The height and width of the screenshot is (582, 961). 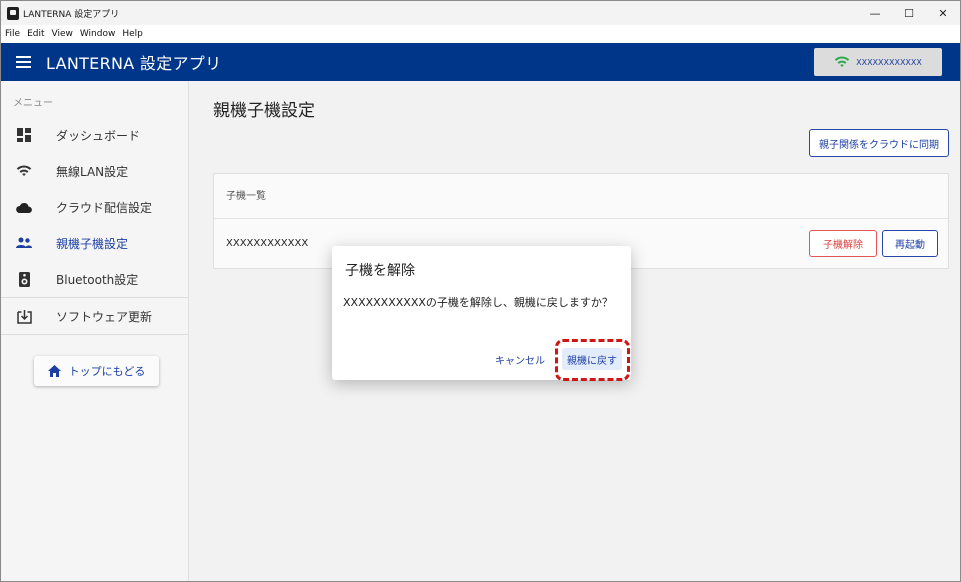 What do you see at coordinates (581, 218) in the screenshot?
I see `card-divider` at bounding box center [581, 218].